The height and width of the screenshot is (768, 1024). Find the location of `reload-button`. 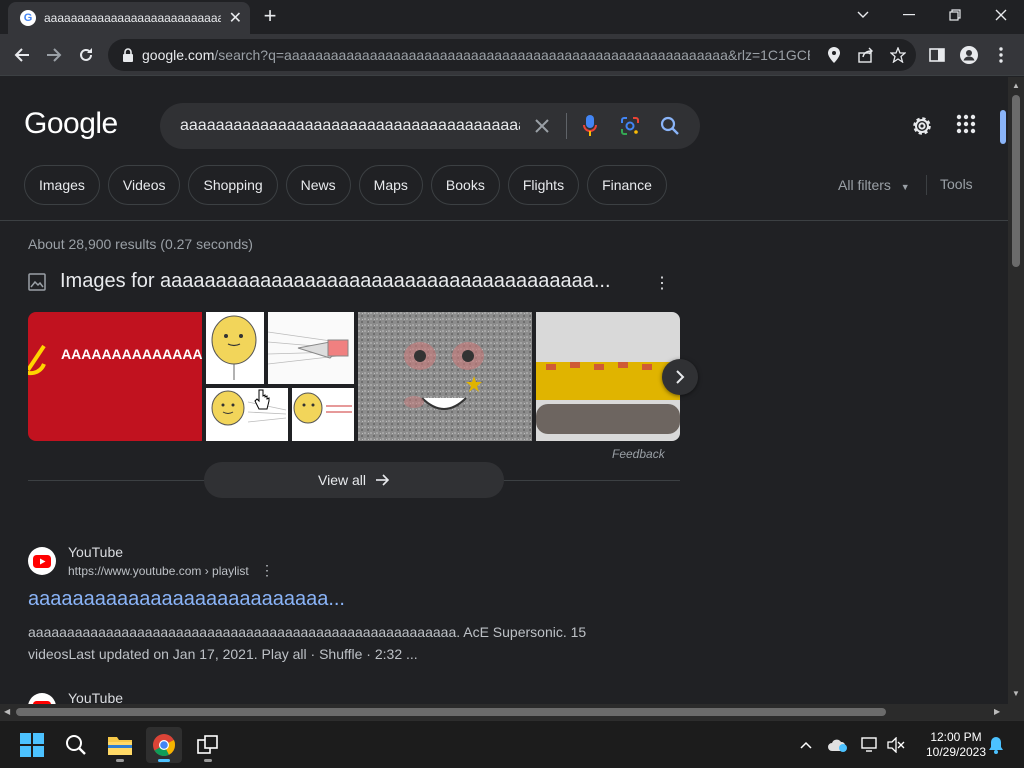

reload-button is located at coordinates (86, 55).